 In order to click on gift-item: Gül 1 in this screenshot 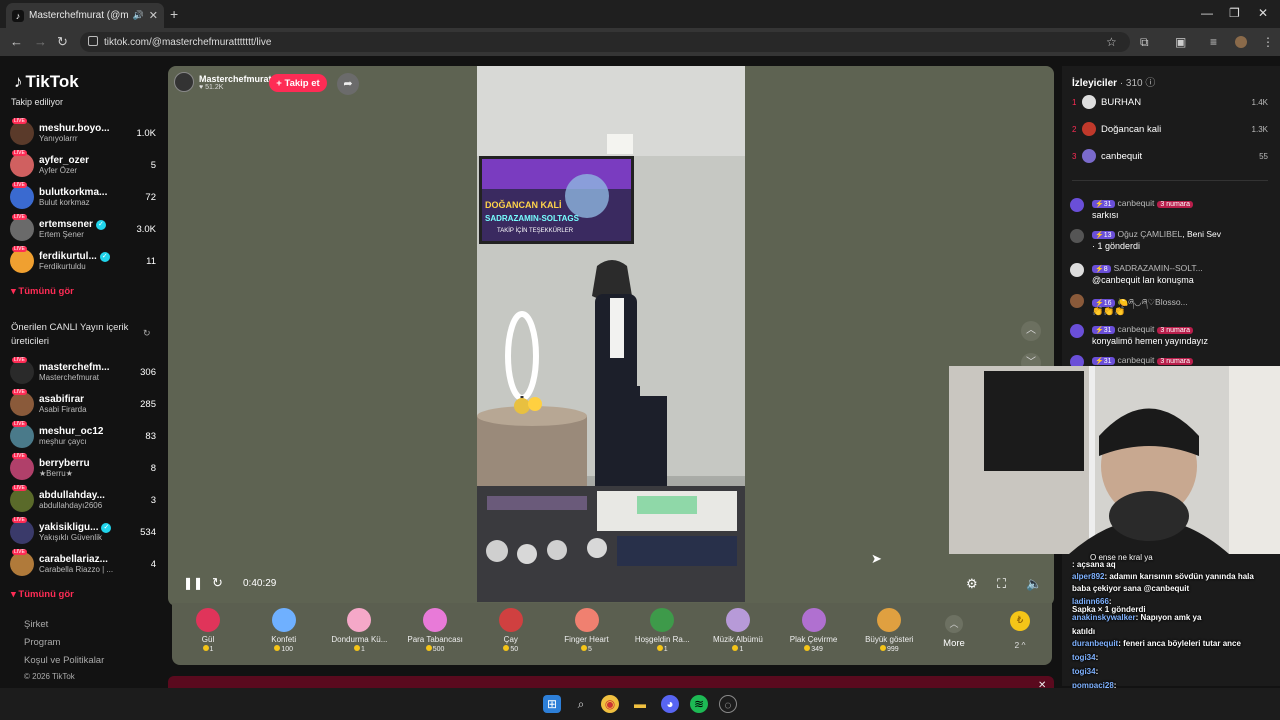, I will do `click(208, 630)`.